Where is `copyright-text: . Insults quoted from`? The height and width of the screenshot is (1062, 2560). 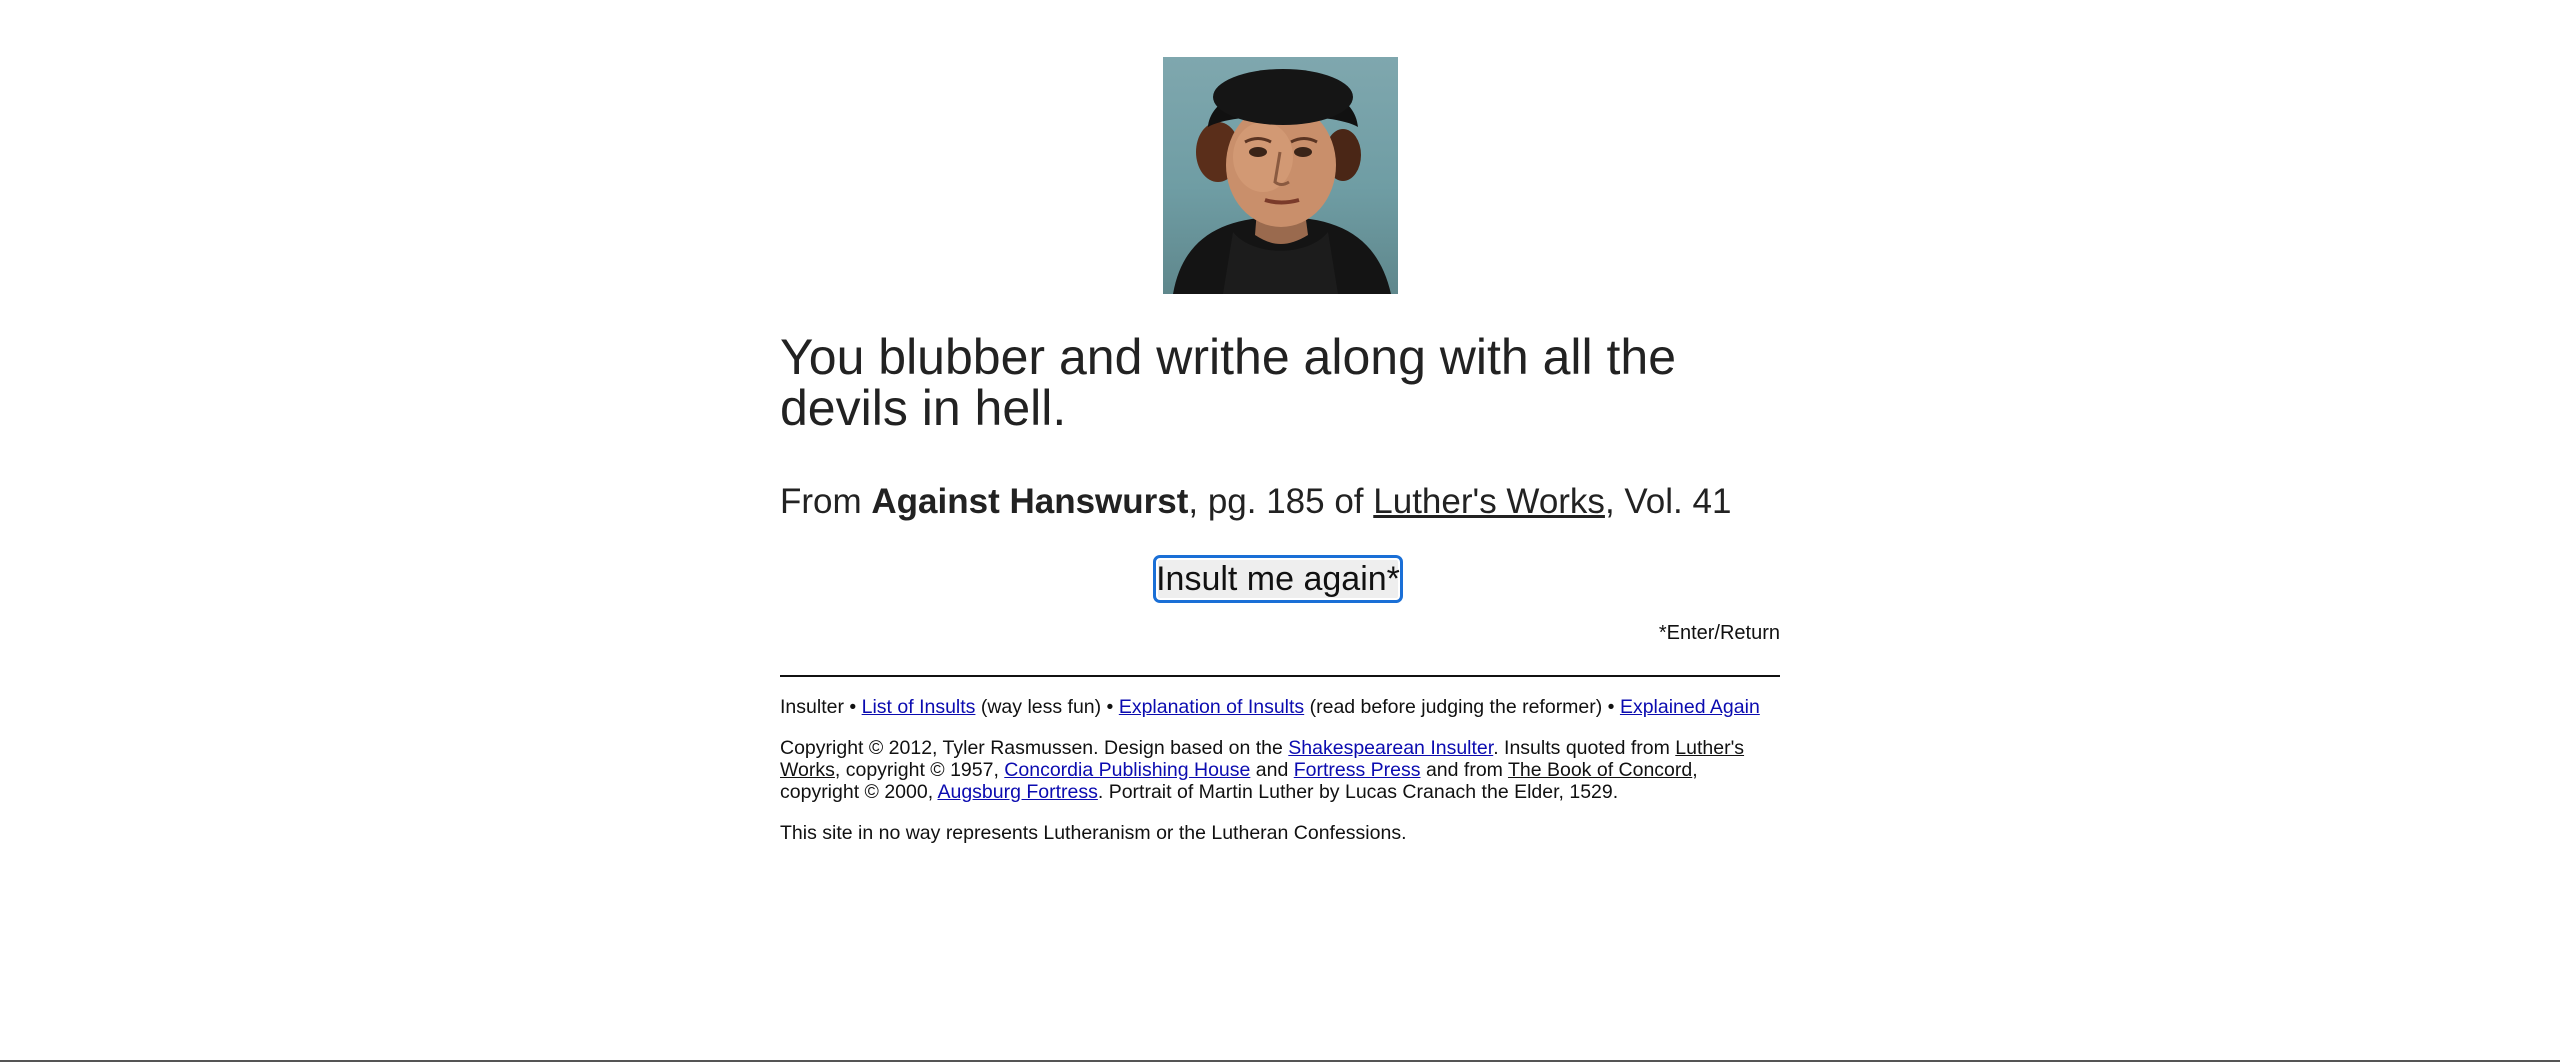 copyright-text: . Insults quoted from is located at coordinates (1584, 748).